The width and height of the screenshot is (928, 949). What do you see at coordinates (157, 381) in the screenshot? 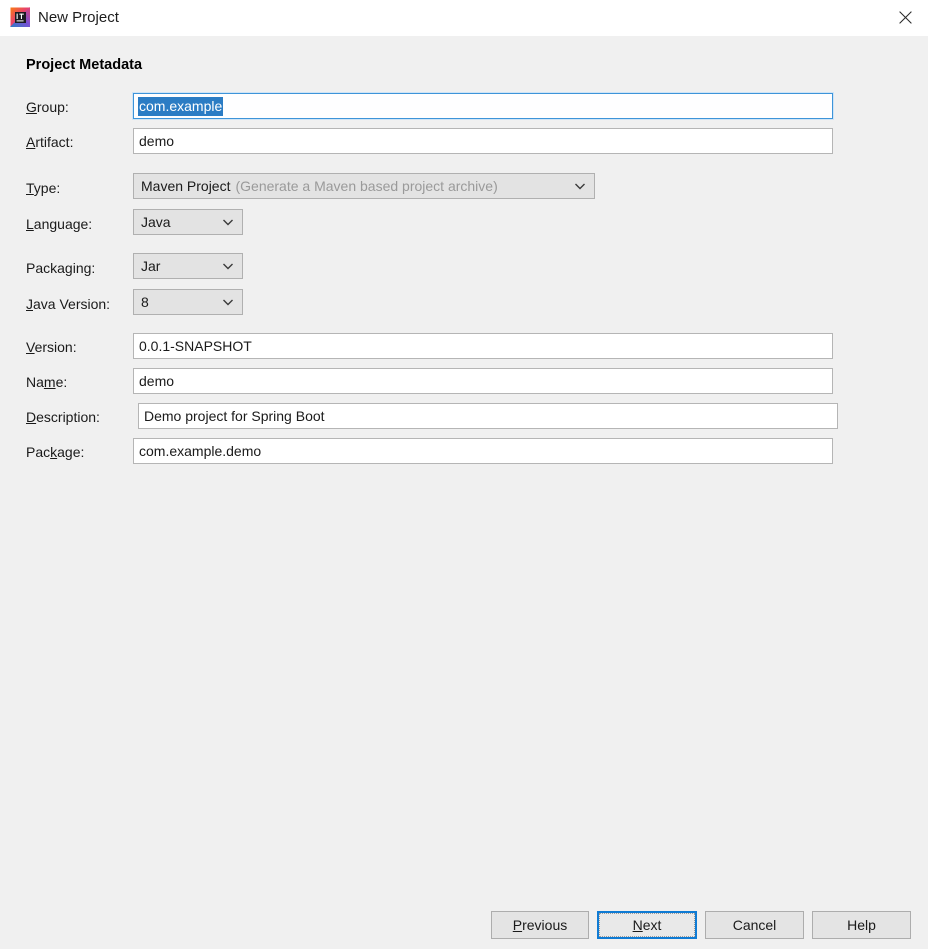
I see `name-input-value: demo` at bounding box center [157, 381].